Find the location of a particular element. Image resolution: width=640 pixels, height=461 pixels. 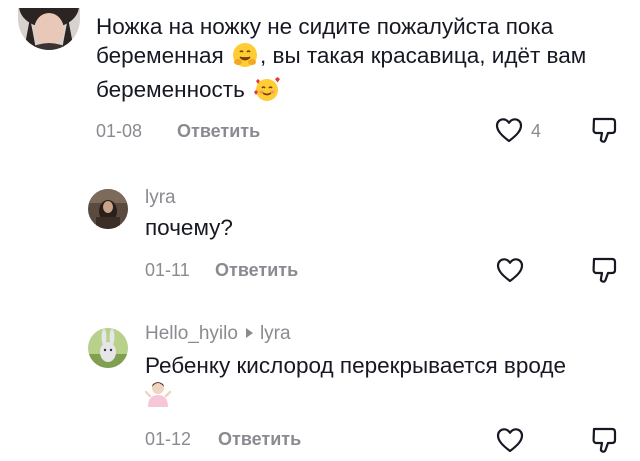

comment-text-part: Ребенку кислород перекрывается вроде is located at coordinates (356, 365).